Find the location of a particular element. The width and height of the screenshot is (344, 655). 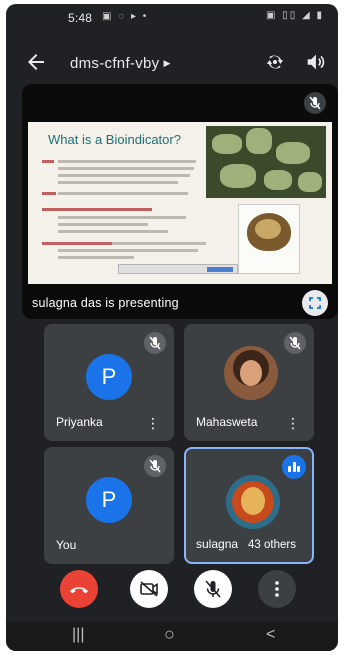

fullscreen-icon is located at coordinates (315, 303).